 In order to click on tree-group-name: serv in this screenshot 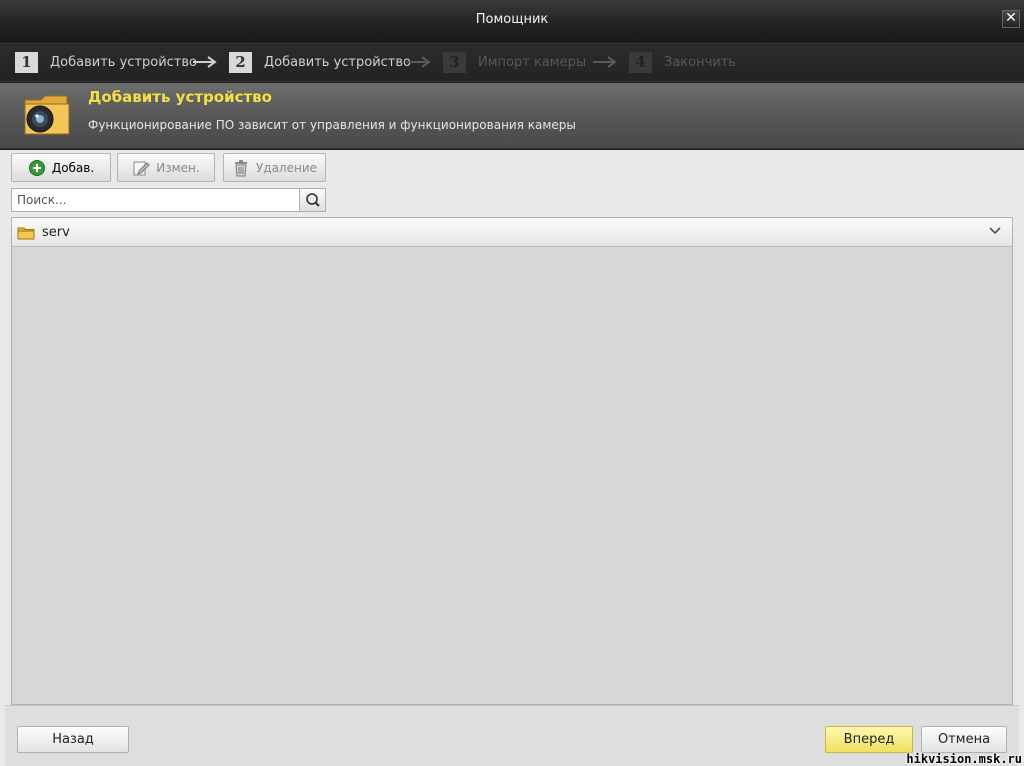, I will do `click(56, 232)`.